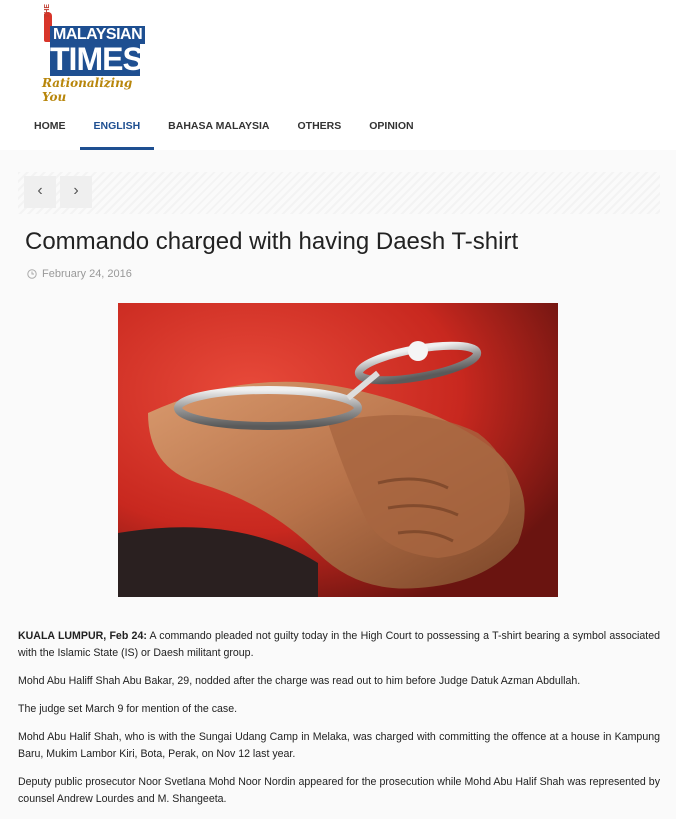  What do you see at coordinates (87, 90) in the screenshot?
I see `logo-tagline: Rationalizing You` at bounding box center [87, 90].